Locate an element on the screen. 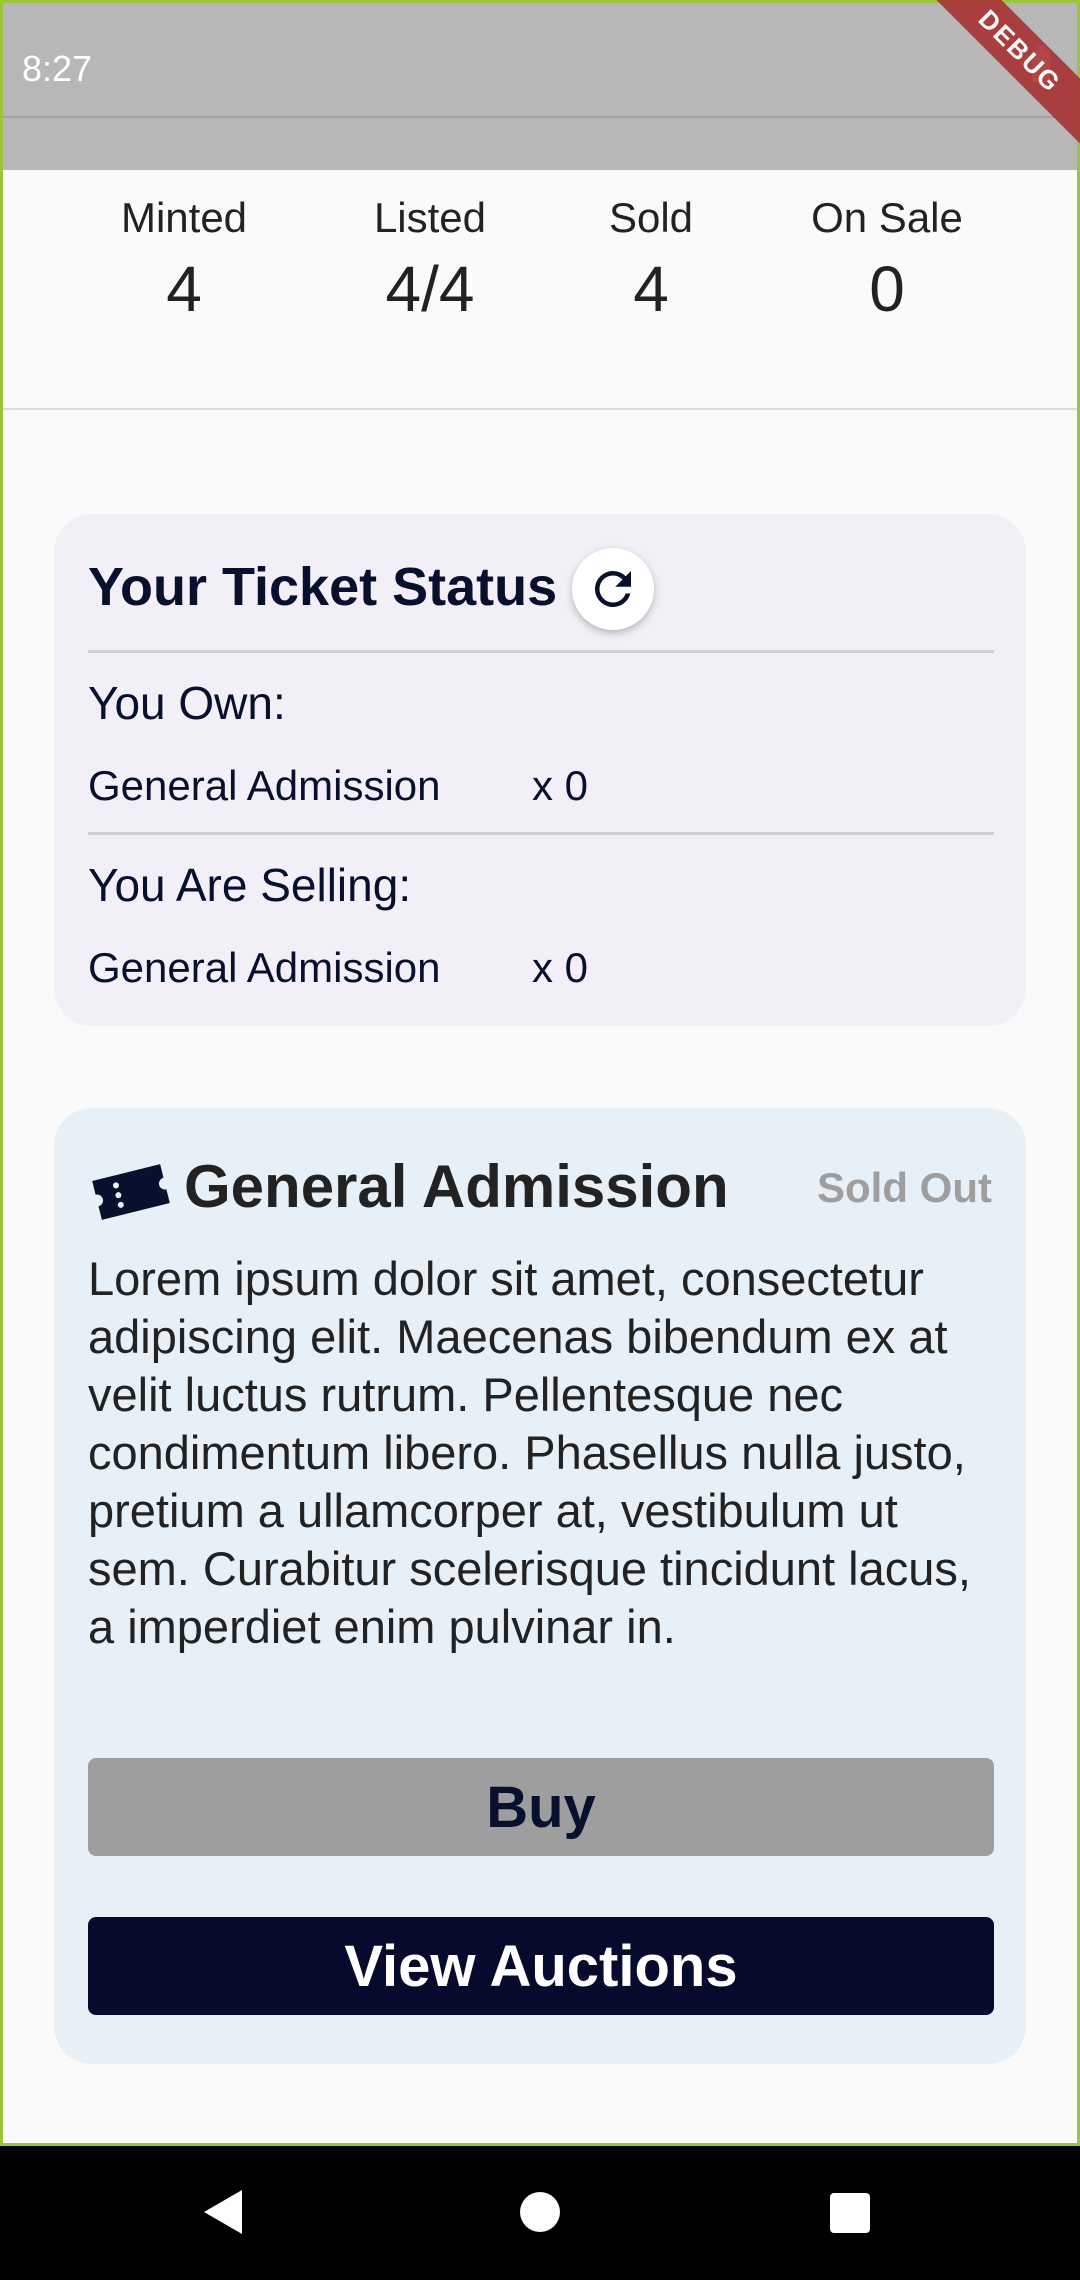 The image size is (1080, 2280). refresh-icon is located at coordinates (612, 588).